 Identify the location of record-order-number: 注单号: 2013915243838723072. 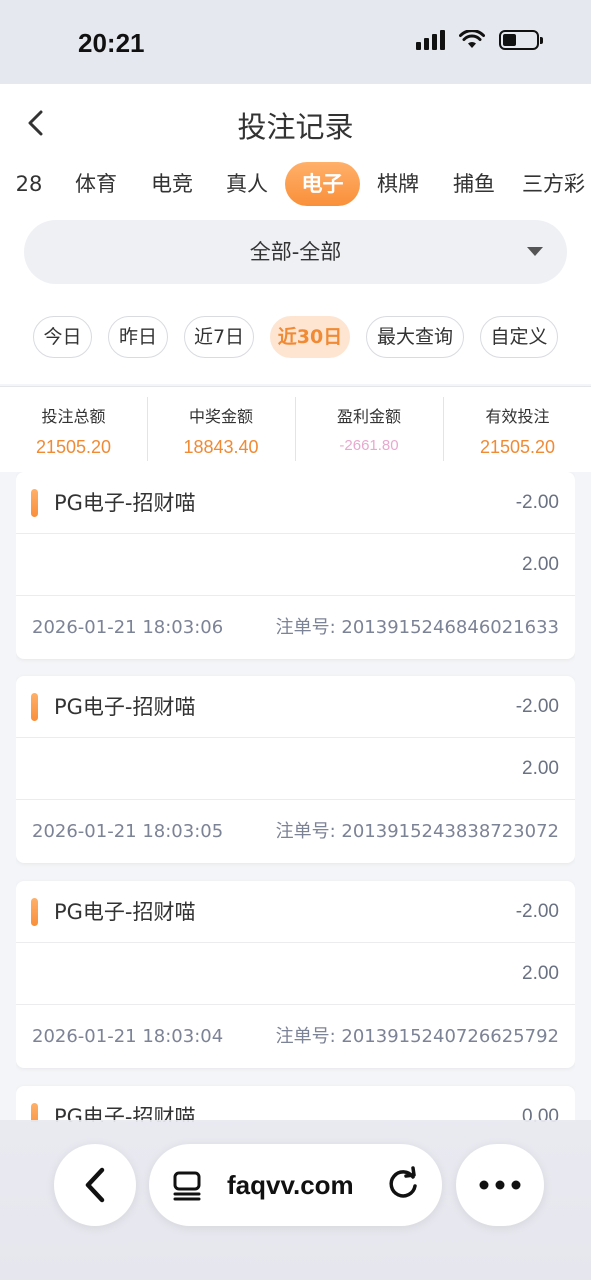
(417, 831).